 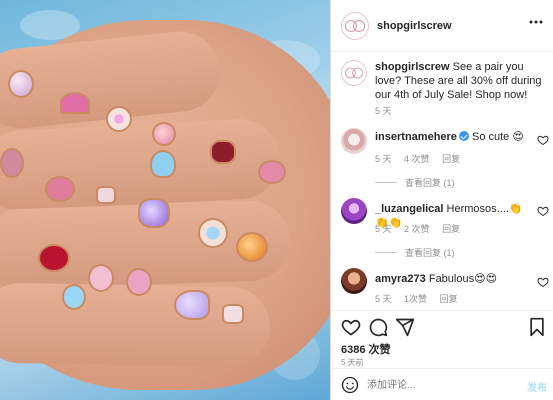 I want to click on comment-username: _luzangelical, so click(x=409, y=209).